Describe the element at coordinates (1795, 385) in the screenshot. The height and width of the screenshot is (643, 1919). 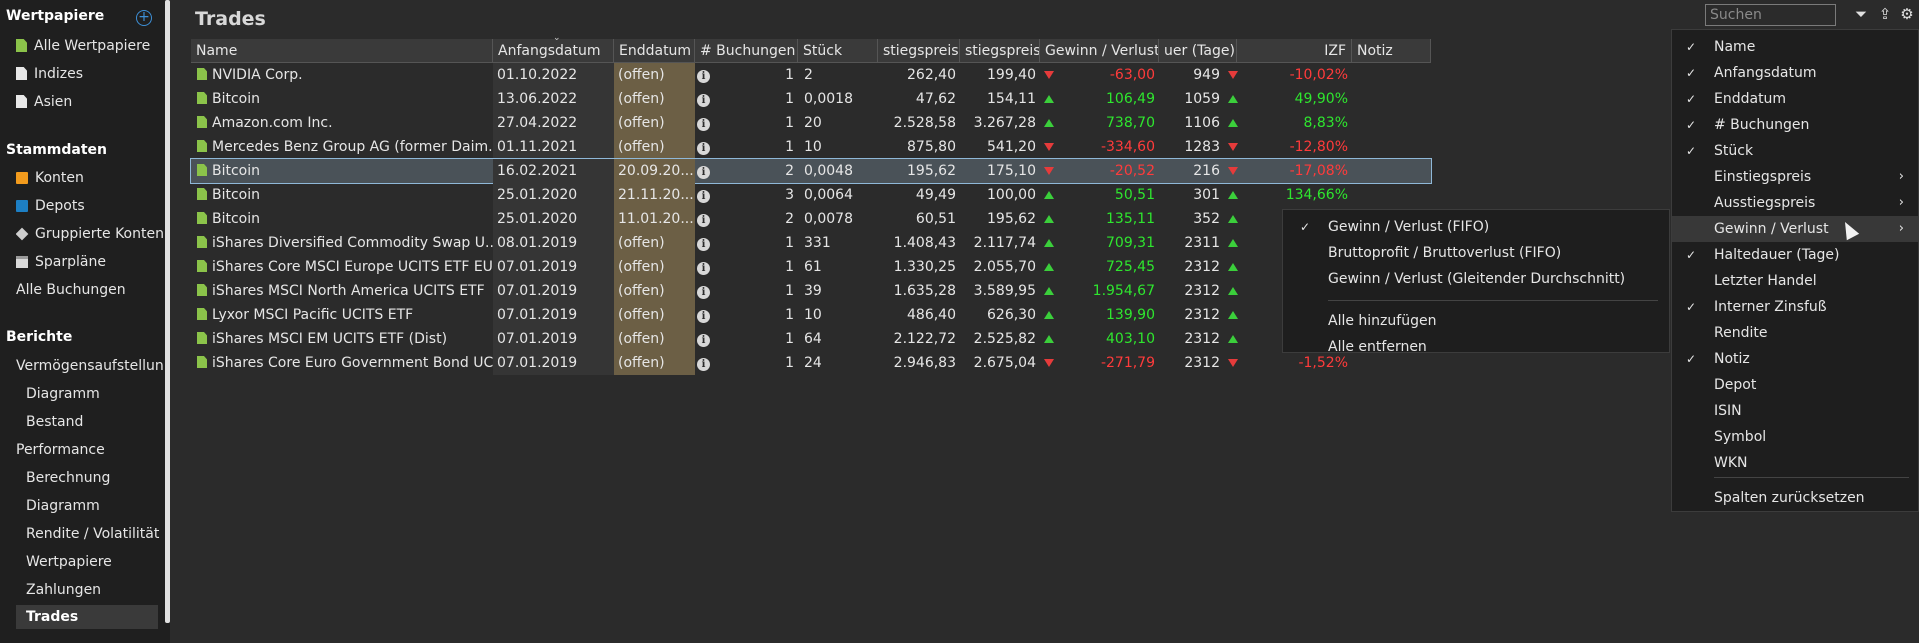
I see `menu-item-depot: Depot` at that location.